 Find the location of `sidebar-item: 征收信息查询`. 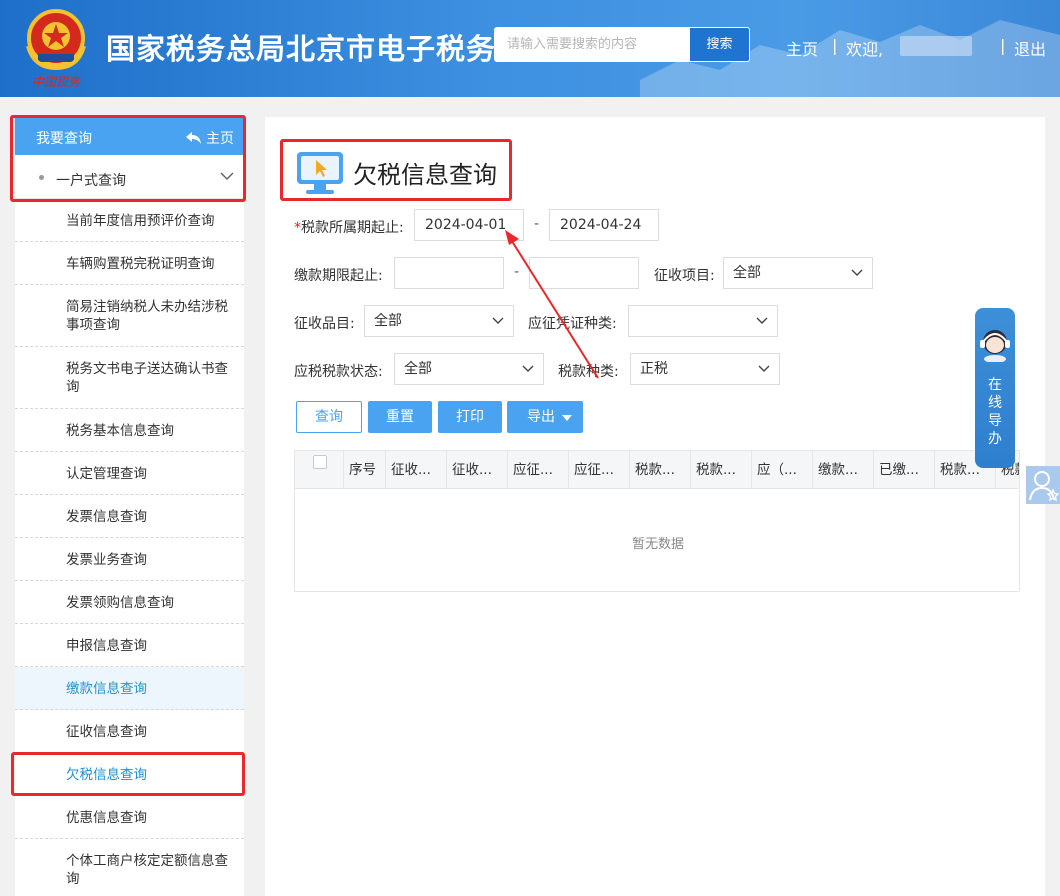

sidebar-item: 征收信息查询 is located at coordinates (129, 731).